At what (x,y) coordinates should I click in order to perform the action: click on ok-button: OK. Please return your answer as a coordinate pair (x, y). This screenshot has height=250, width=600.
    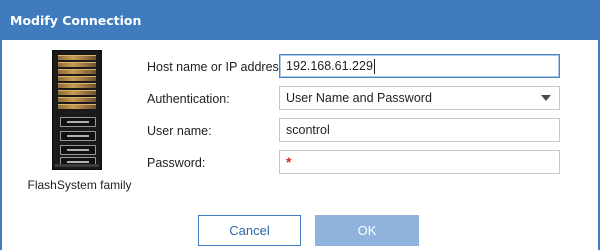
    Looking at the image, I should click on (367, 230).